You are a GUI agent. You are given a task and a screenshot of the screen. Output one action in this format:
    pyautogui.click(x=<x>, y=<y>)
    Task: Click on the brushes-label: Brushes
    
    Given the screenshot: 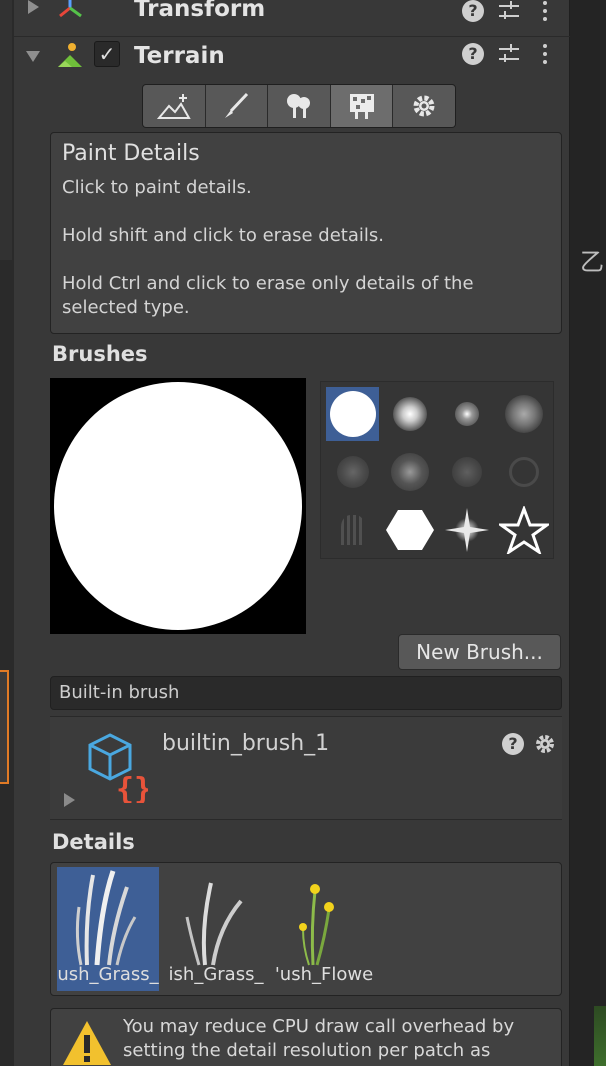 What is the action you would take?
    pyautogui.click(x=100, y=354)
    